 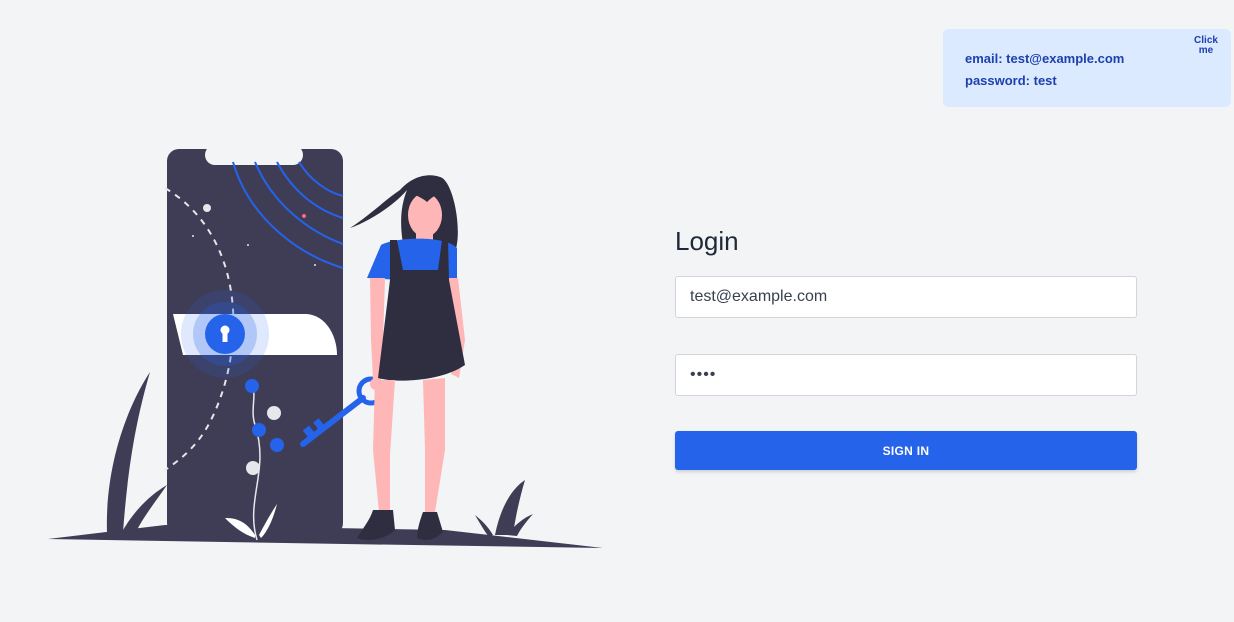 I want to click on hint-password-text: password: test, so click(x=1011, y=80).